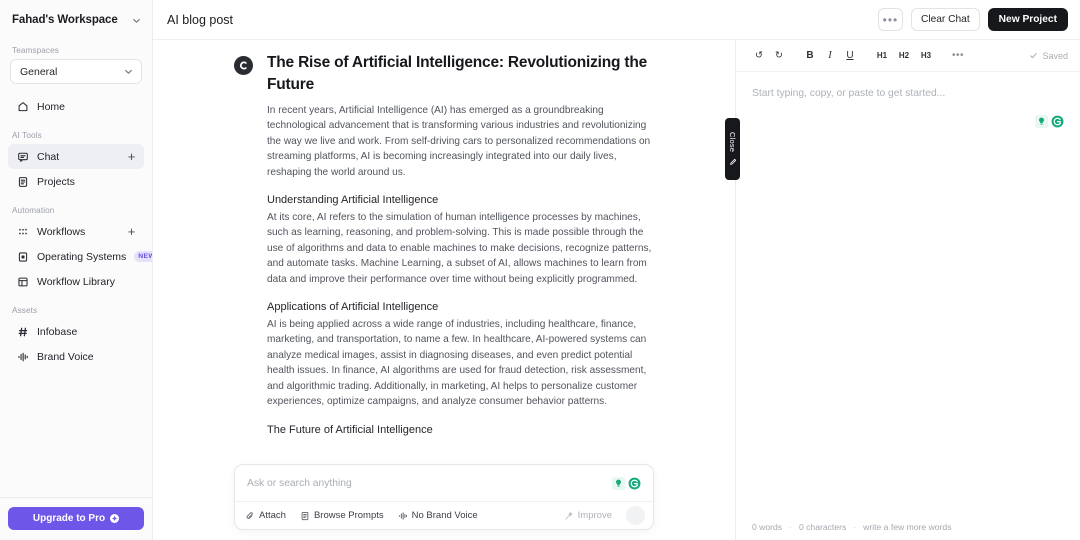  Describe the element at coordinates (76, 331) in the screenshot. I see `sidebar-item-infobase: Infobase` at that location.